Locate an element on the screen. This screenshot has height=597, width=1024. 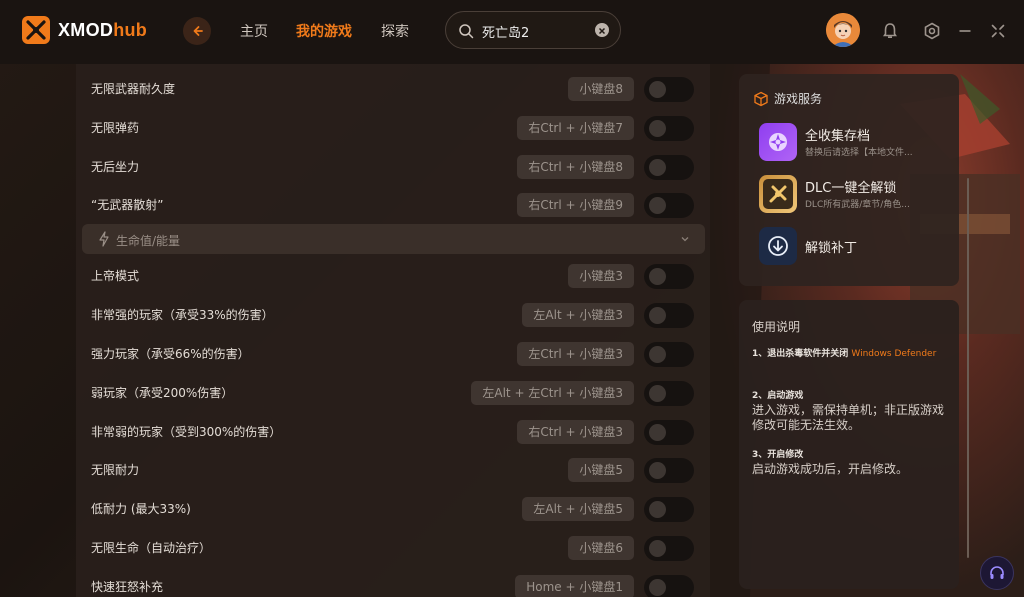
services-header: 游戏服务 is located at coordinates (787, 98).